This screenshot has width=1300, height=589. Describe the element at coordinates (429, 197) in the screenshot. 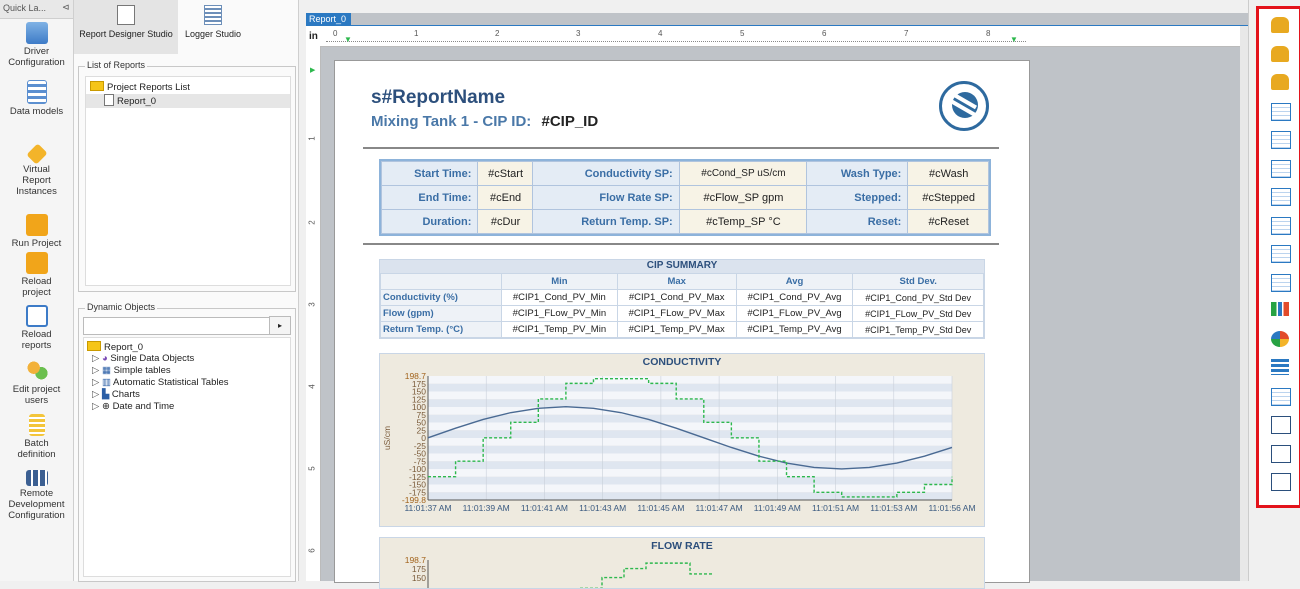

I see `info-label: End Time:` at that location.